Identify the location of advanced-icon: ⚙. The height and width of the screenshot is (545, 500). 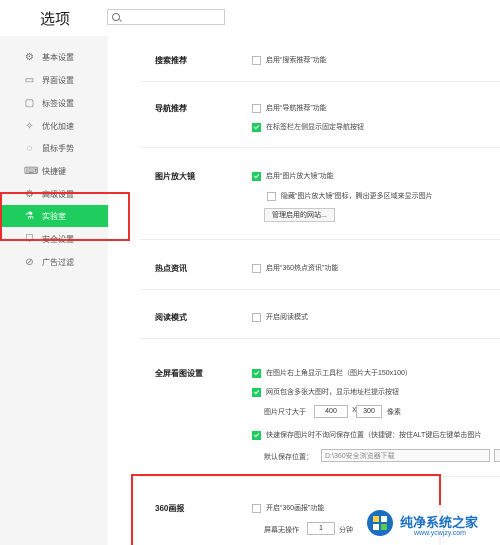
(29, 194).